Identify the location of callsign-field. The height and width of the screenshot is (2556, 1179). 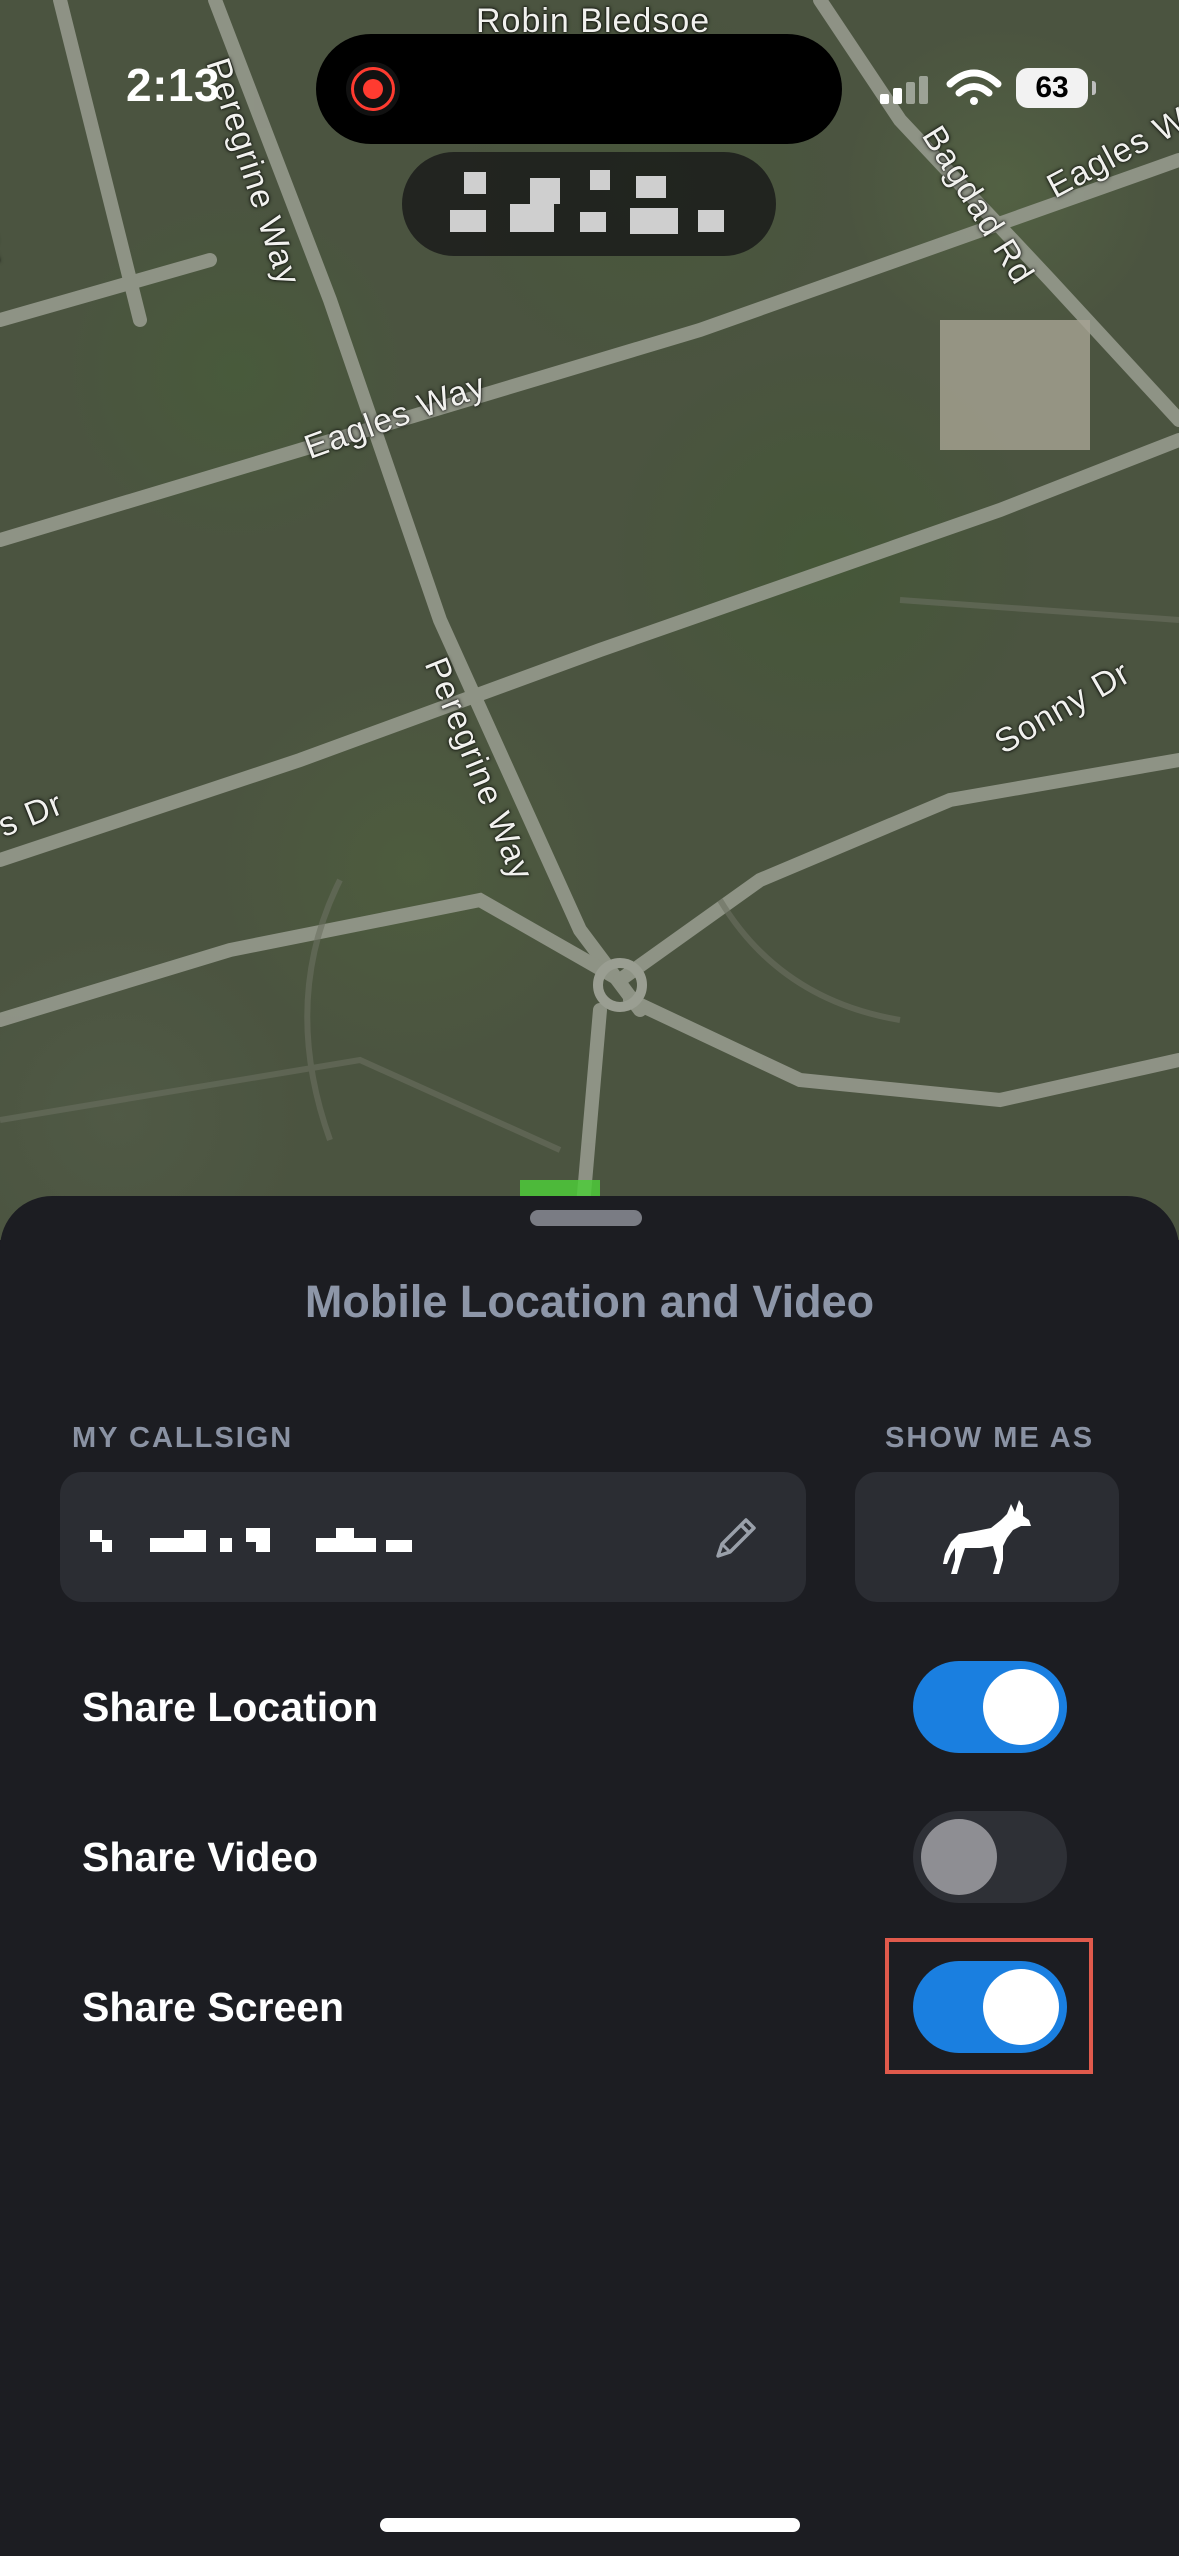
(433, 1537).